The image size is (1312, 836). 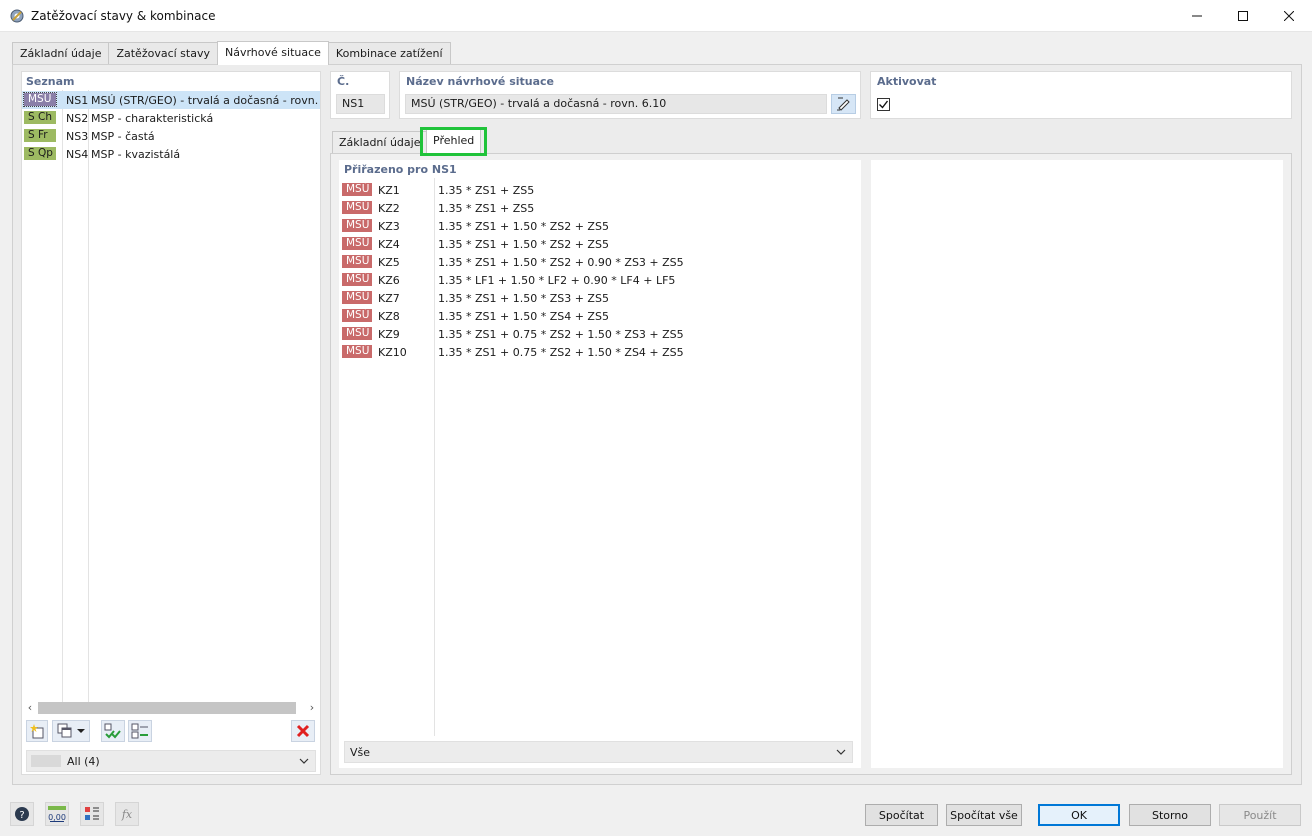 What do you see at coordinates (392, 352) in the screenshot?
I see `combination-id: KZ10` at bounding box center [392, 352].